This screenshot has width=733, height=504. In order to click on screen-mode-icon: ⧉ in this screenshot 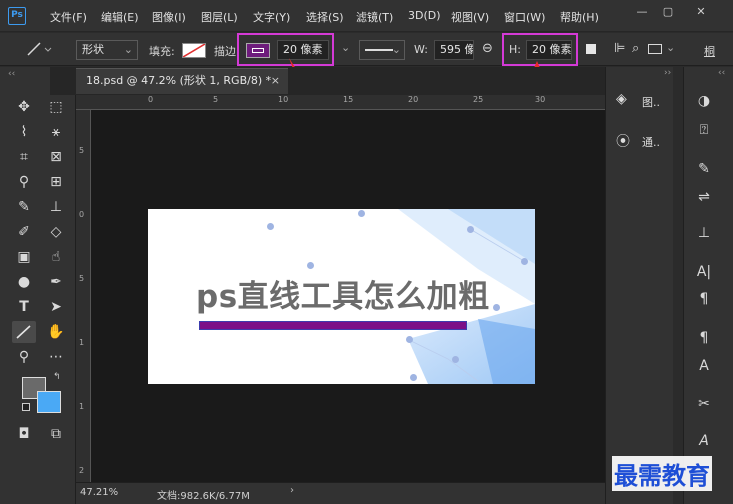, I will do `click(56, 434)`.